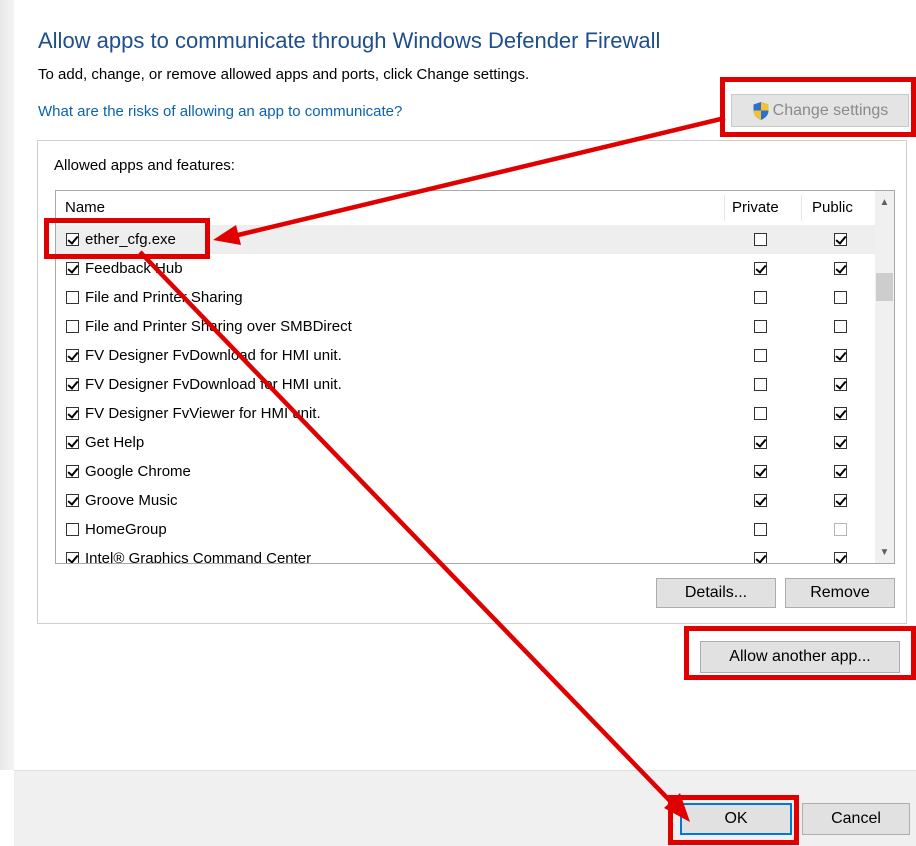 This screenshot has width=916, height=846. What do you see at coordinates (7, 385) in the screenshot?
I see `background-window-edge` at bounding box center [7, 385].